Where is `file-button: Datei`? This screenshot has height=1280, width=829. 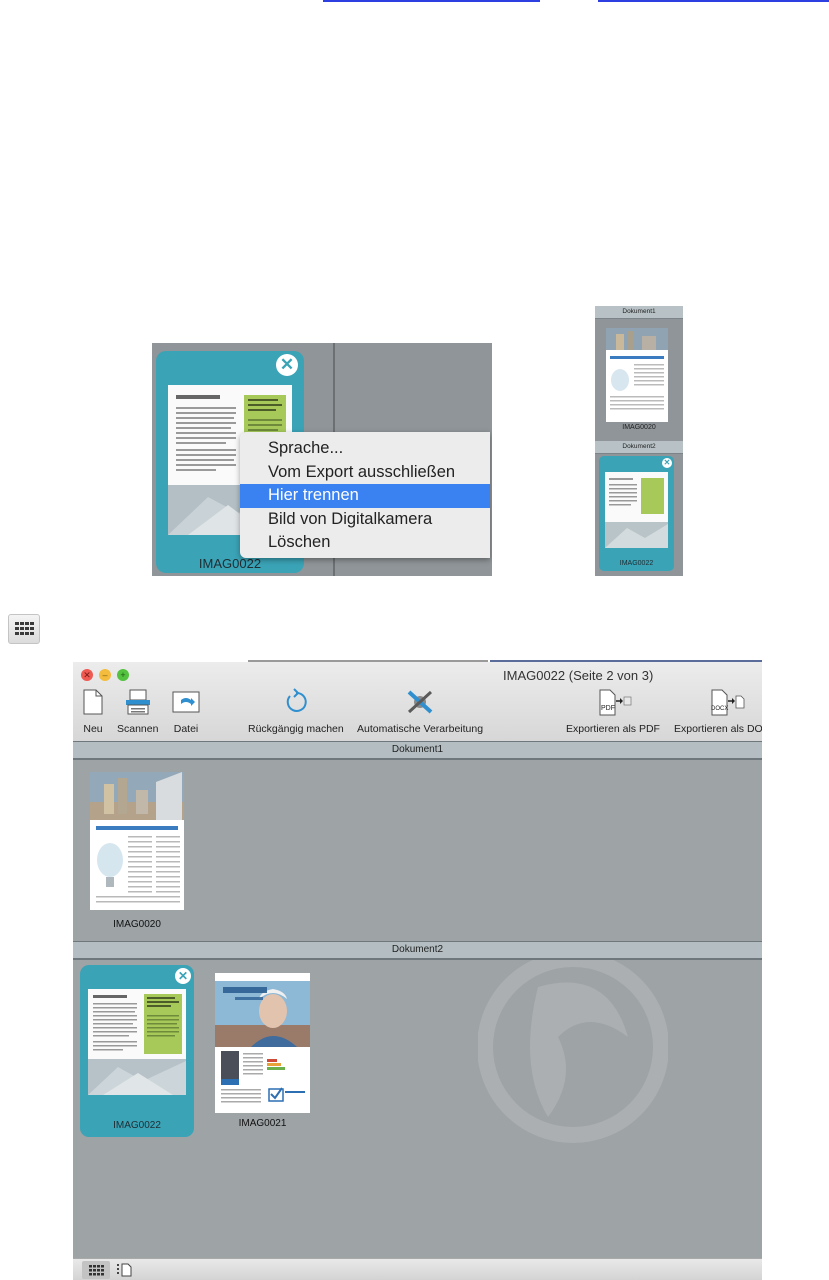
file-button: Datei is located at coordinates (186, 711).